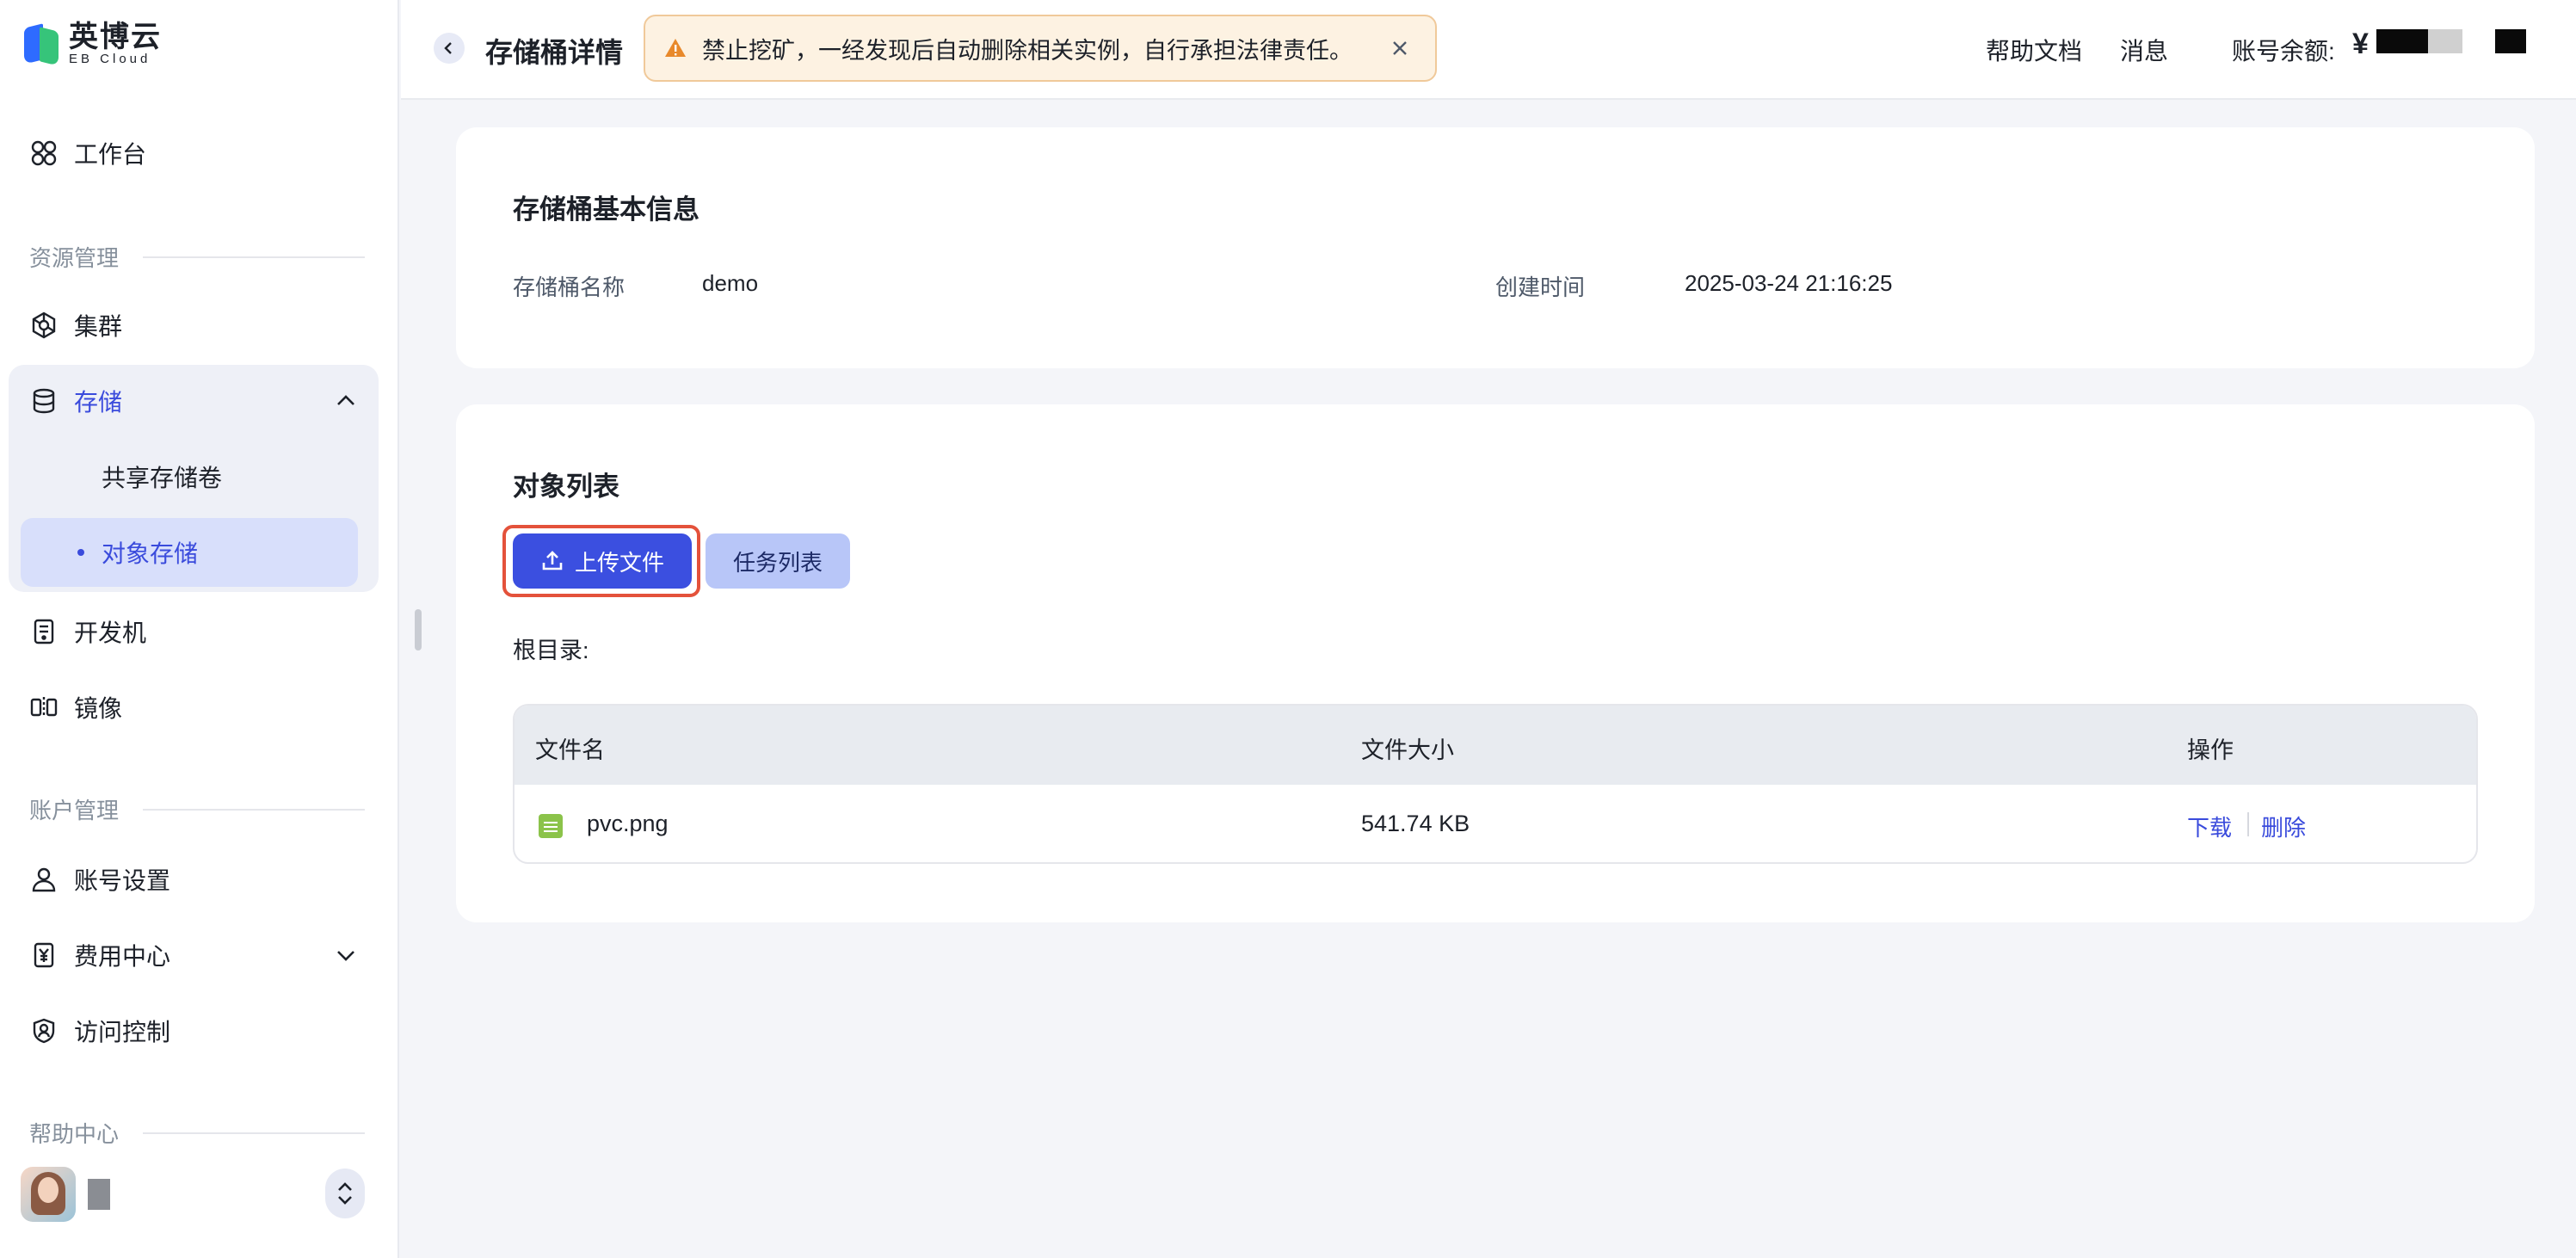  What do you see at coordinates (1028, 50) in the screenshot?
I see `notice-text: 禁止挖矿，一经发现后自动删除相关实例，自行承担法律责任。` at bounding box center [1028, 50].